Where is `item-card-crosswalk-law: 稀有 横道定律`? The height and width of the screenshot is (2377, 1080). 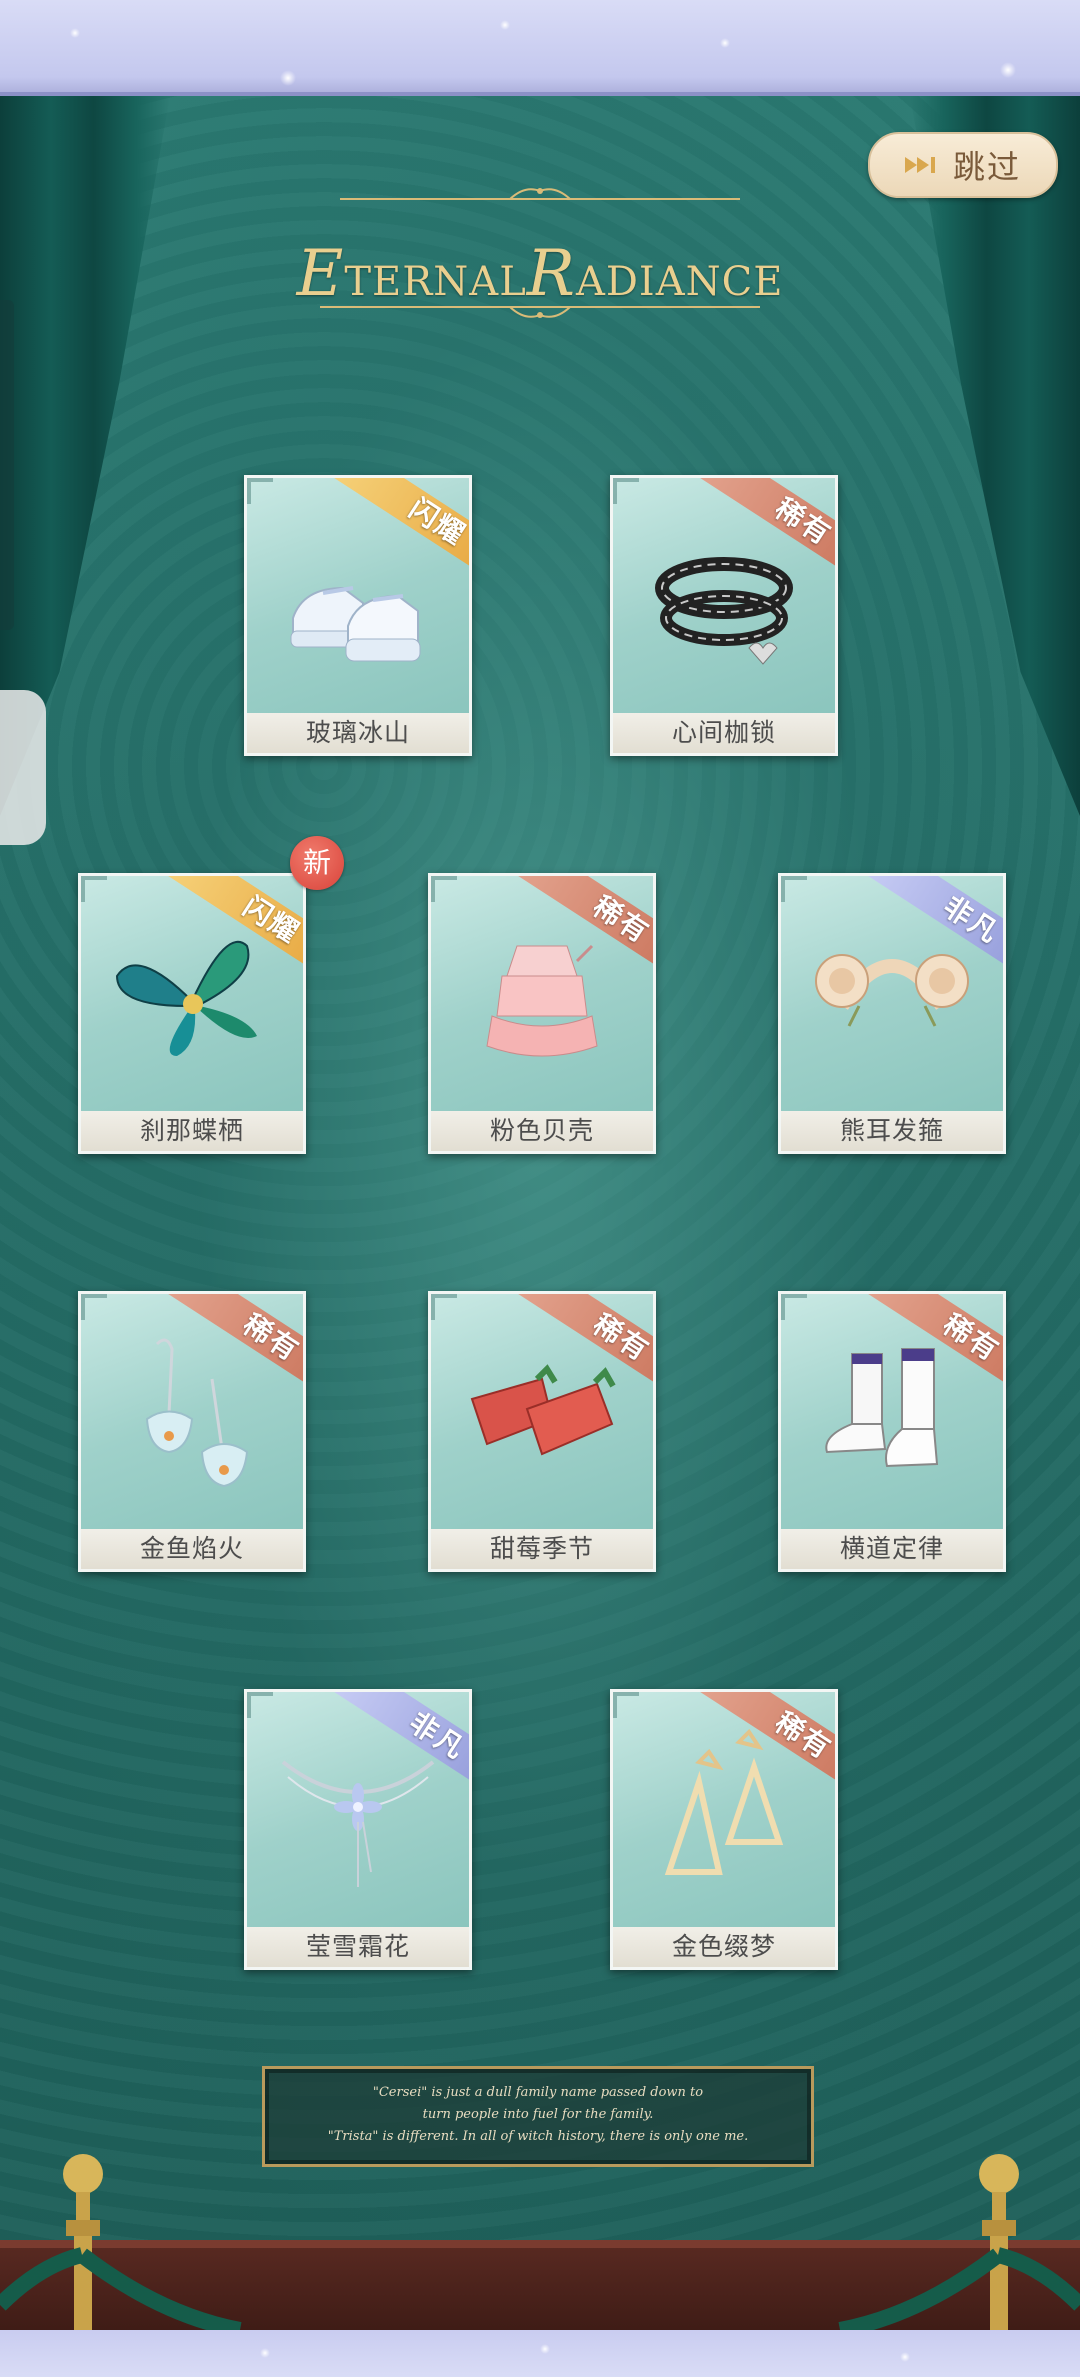 item-card-crosswalk-law: 稀有 横道定律 is located at coordinates (892, 1431).